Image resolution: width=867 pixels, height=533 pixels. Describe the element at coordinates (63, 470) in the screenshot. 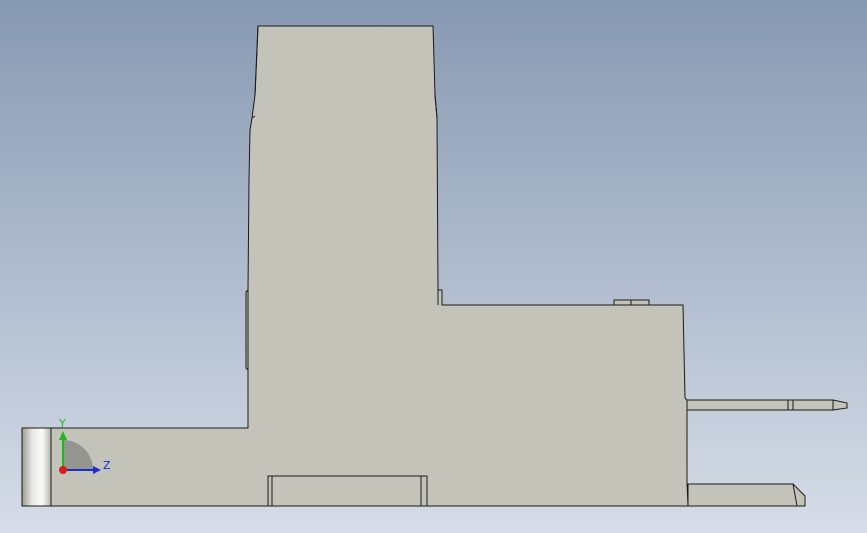

I see `x-axis-dot-icon` at that location.